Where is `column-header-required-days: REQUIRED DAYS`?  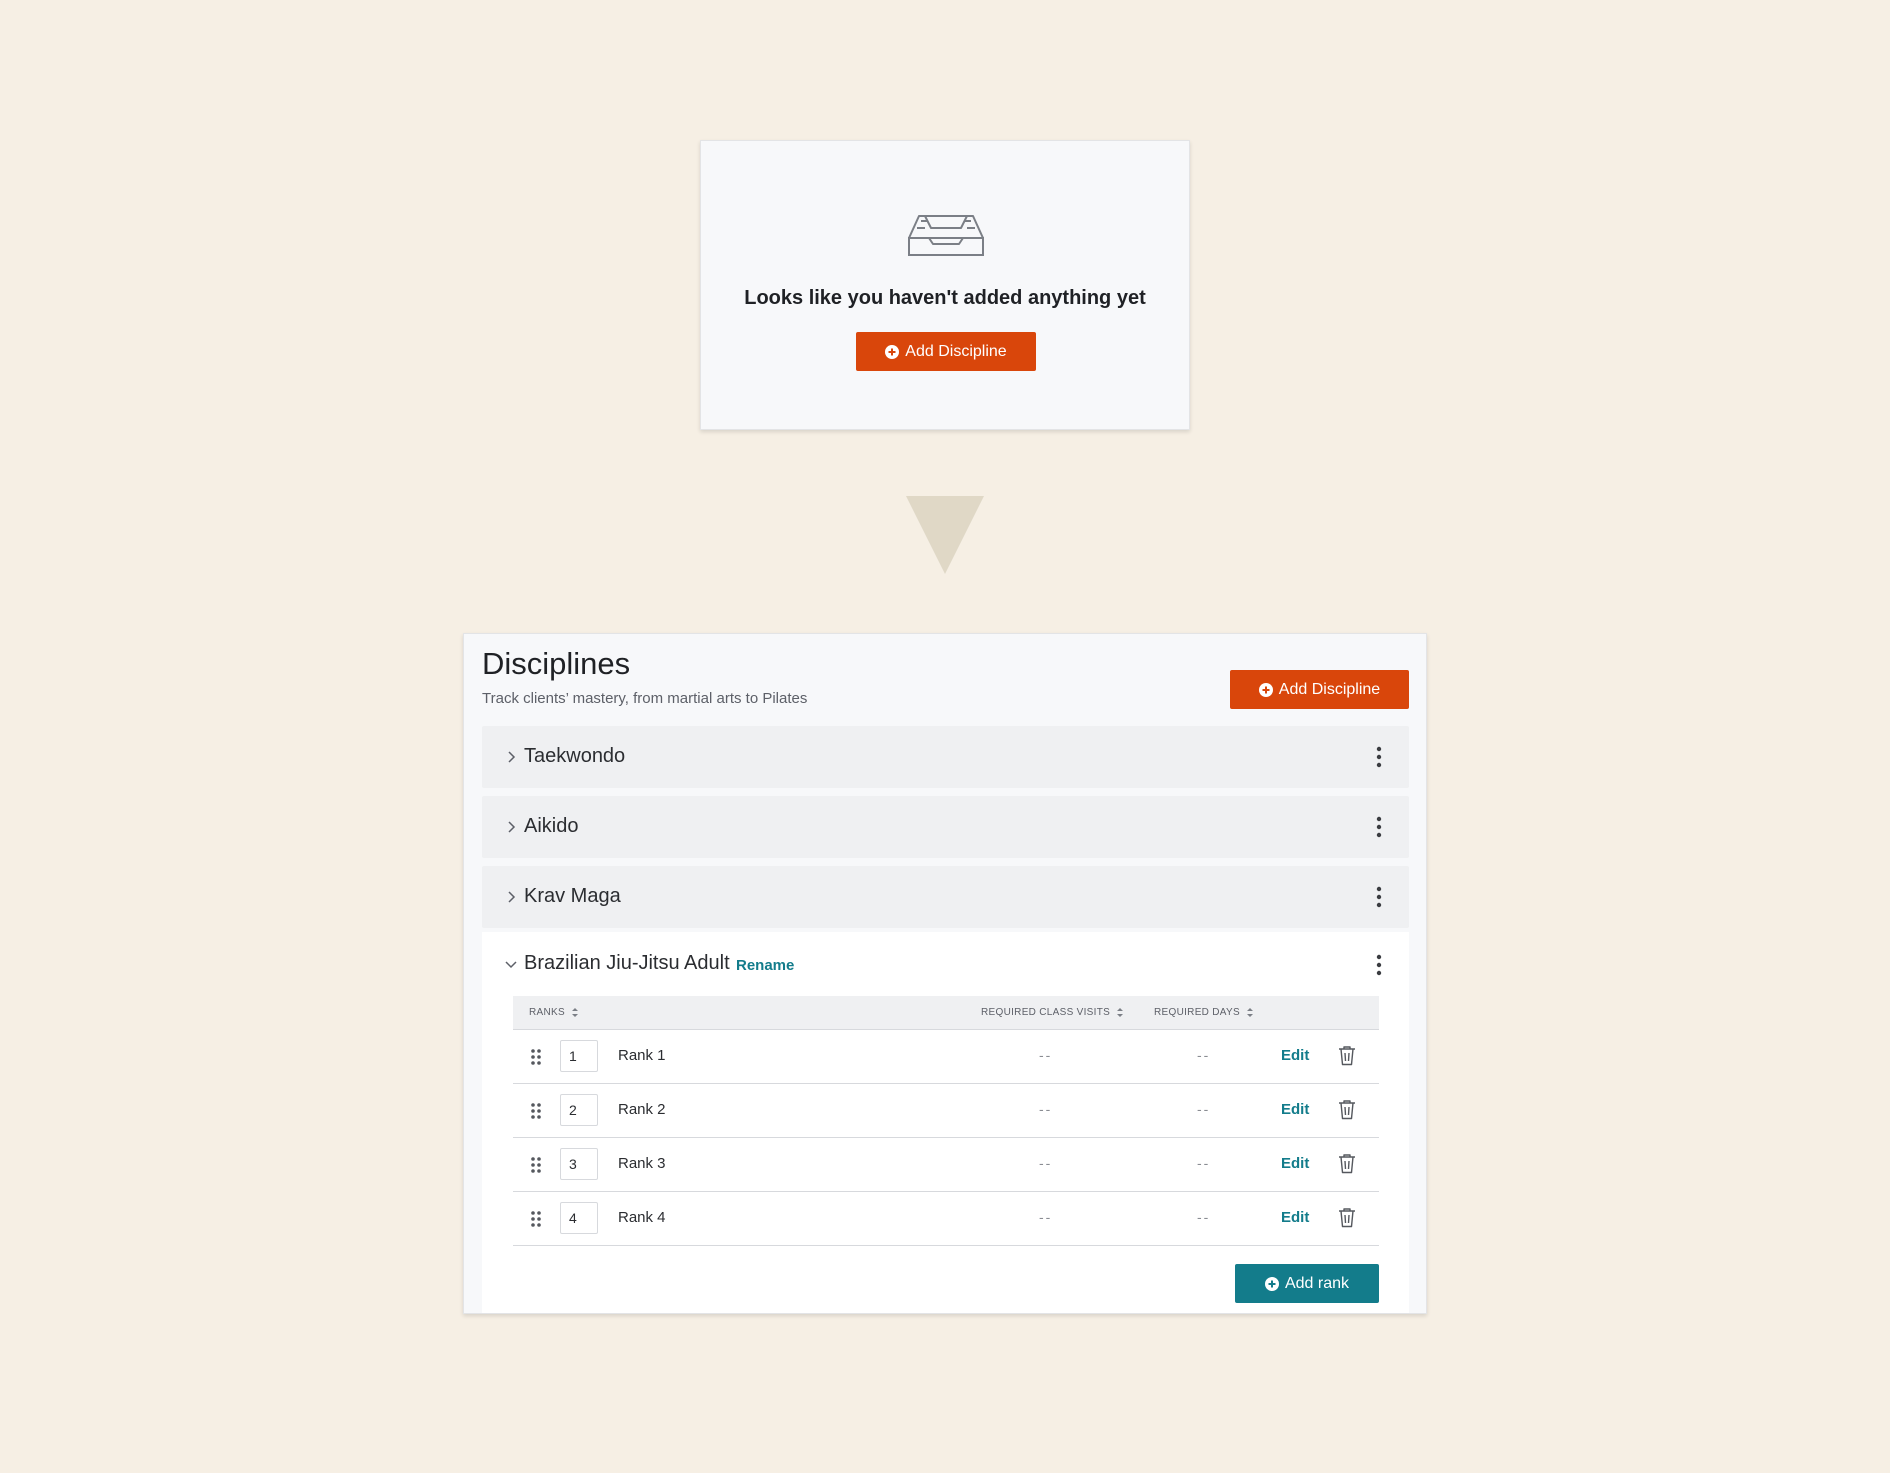
column-header-required-days: REQUIRED DAYS is located at coordinates (1204, 1012).